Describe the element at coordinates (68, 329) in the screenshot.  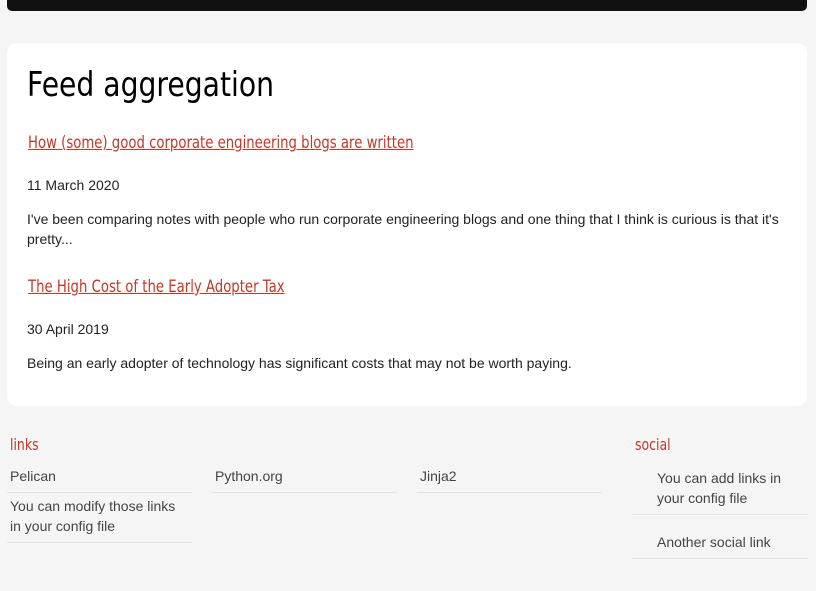
I see `post-date: 30 April 2019` at that location.